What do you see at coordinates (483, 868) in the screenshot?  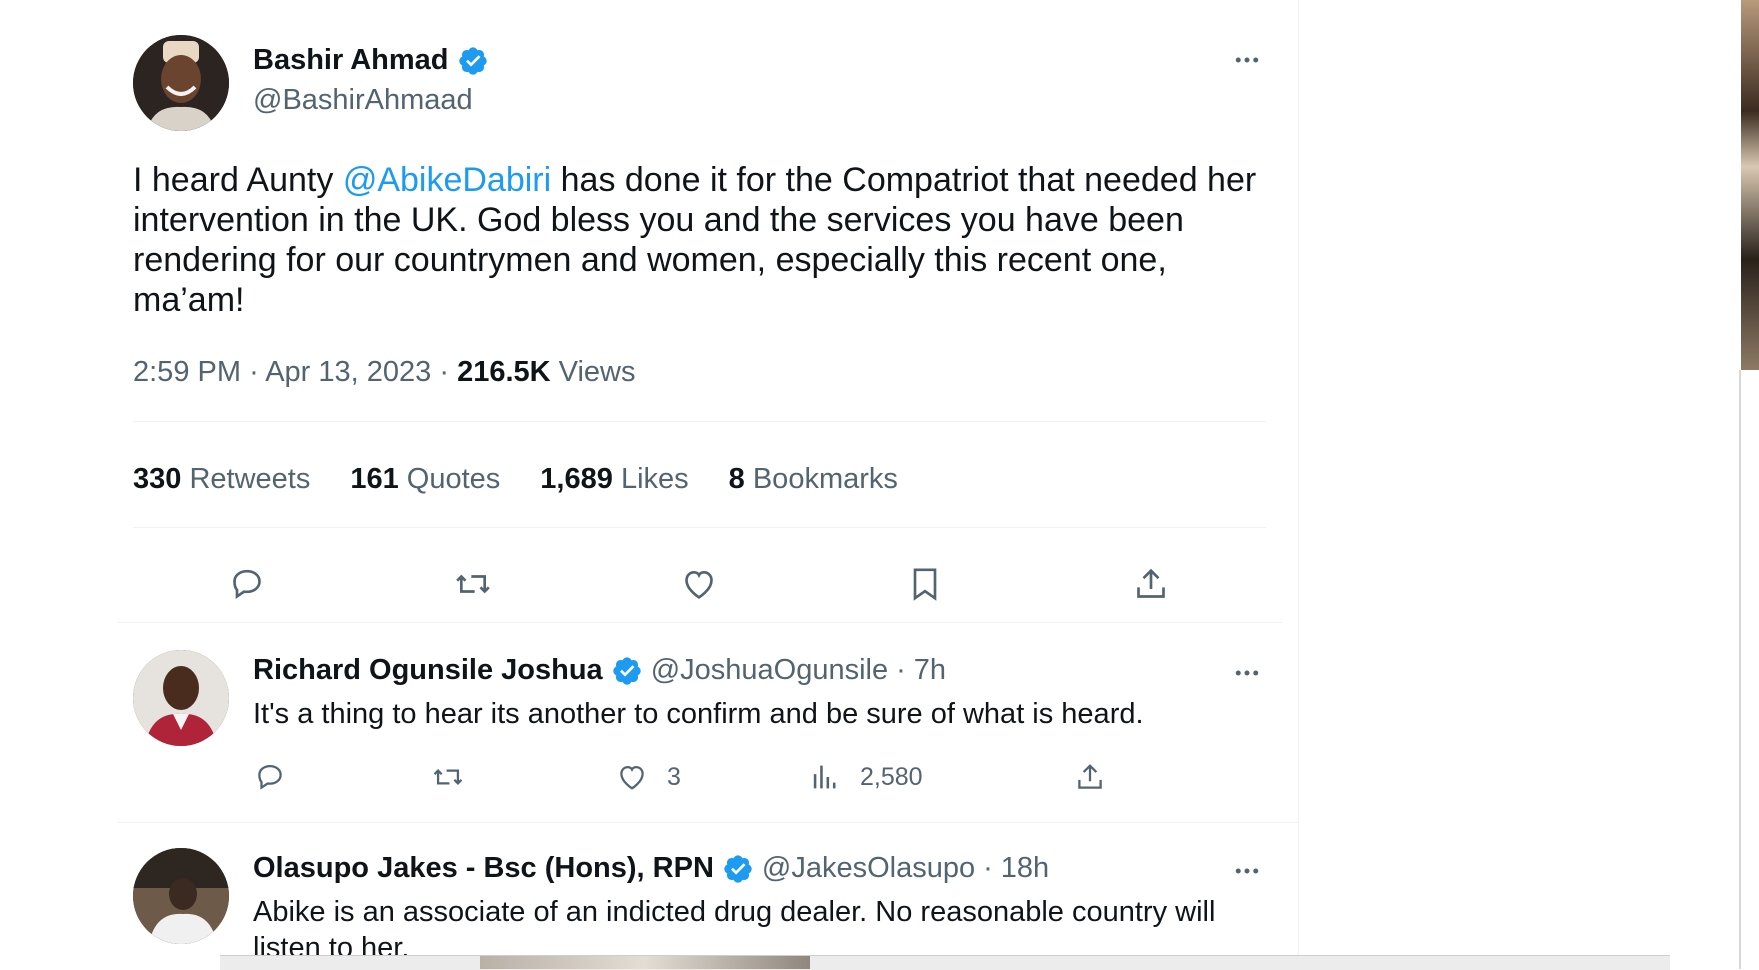 I see `reply-author-name: Olasupo Jakes - Bsc (Hons), RPN` at bounding box center [483, 868].